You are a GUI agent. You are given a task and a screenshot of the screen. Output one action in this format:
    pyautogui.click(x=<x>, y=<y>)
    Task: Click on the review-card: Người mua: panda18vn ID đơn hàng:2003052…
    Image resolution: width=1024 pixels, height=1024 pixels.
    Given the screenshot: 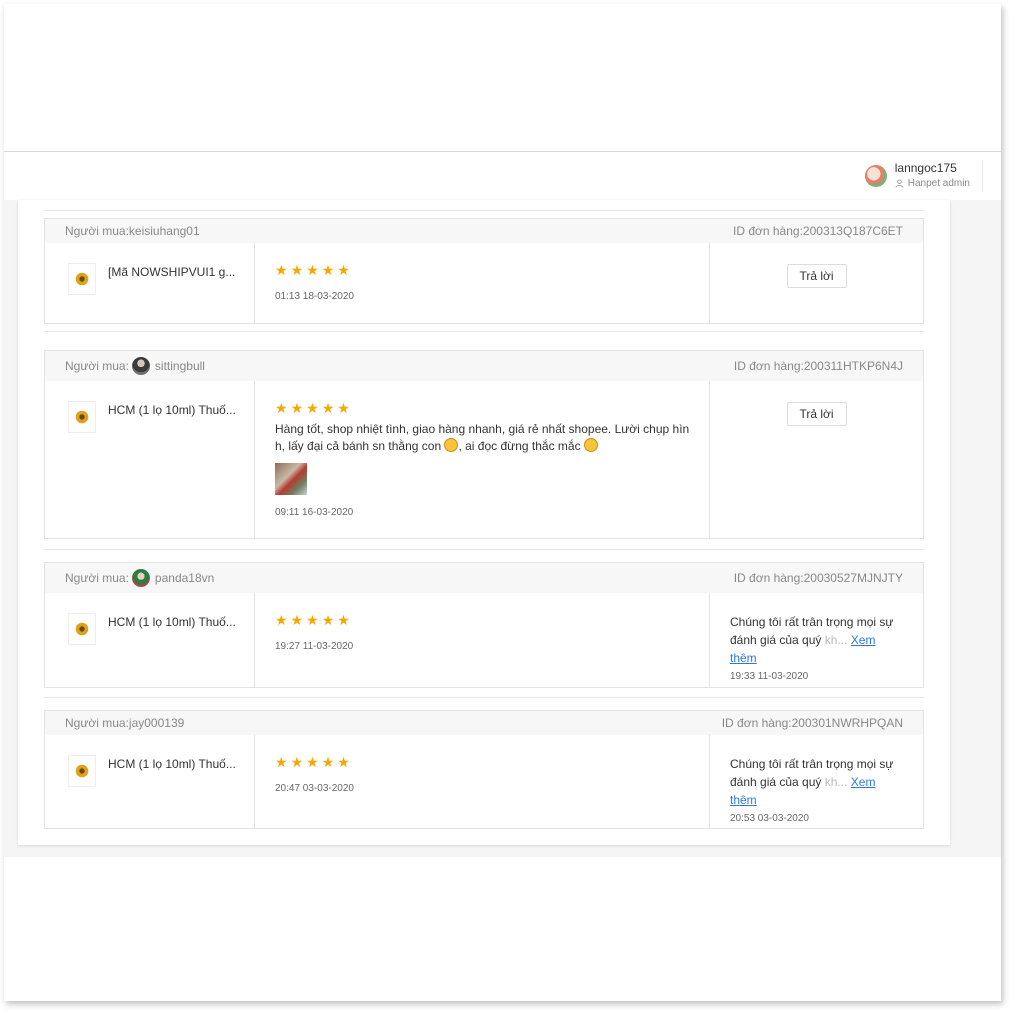 What is the action you would take?
    pyautogui.click(x=484, y=625)
    